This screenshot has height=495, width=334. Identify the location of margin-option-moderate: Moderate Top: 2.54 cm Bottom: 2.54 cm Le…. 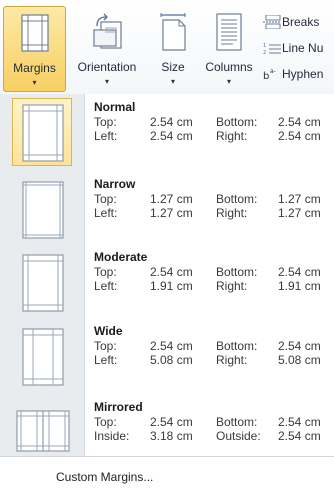
(171, 282).